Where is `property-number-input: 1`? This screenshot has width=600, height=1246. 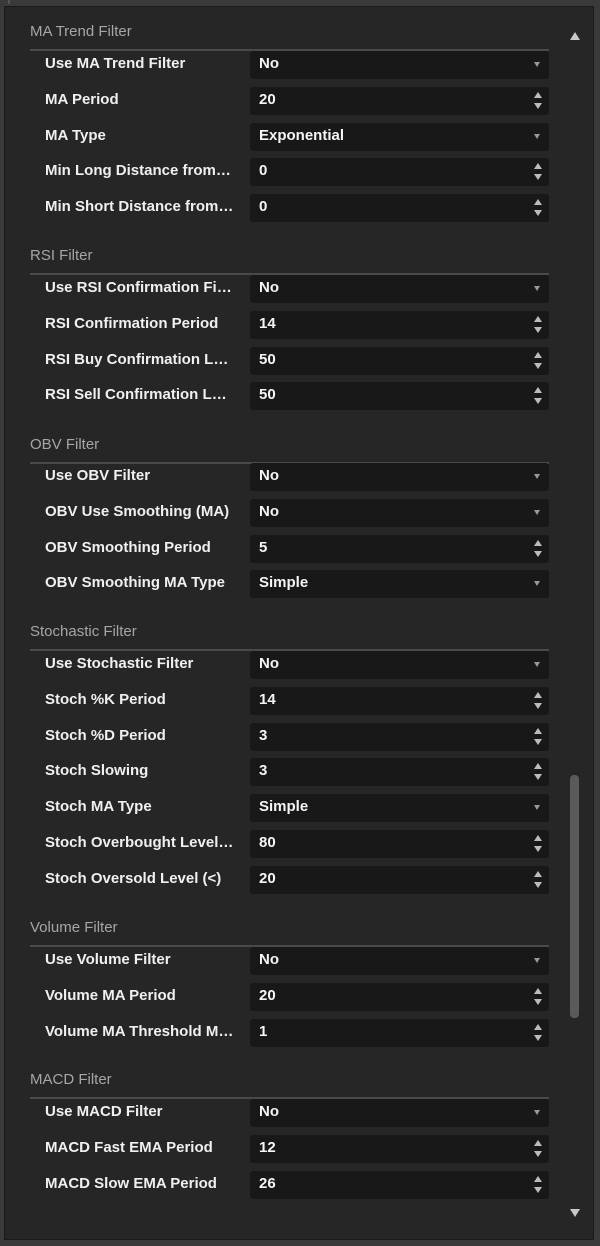 property-number-input: 1 is located at coordinates (399, 1033).